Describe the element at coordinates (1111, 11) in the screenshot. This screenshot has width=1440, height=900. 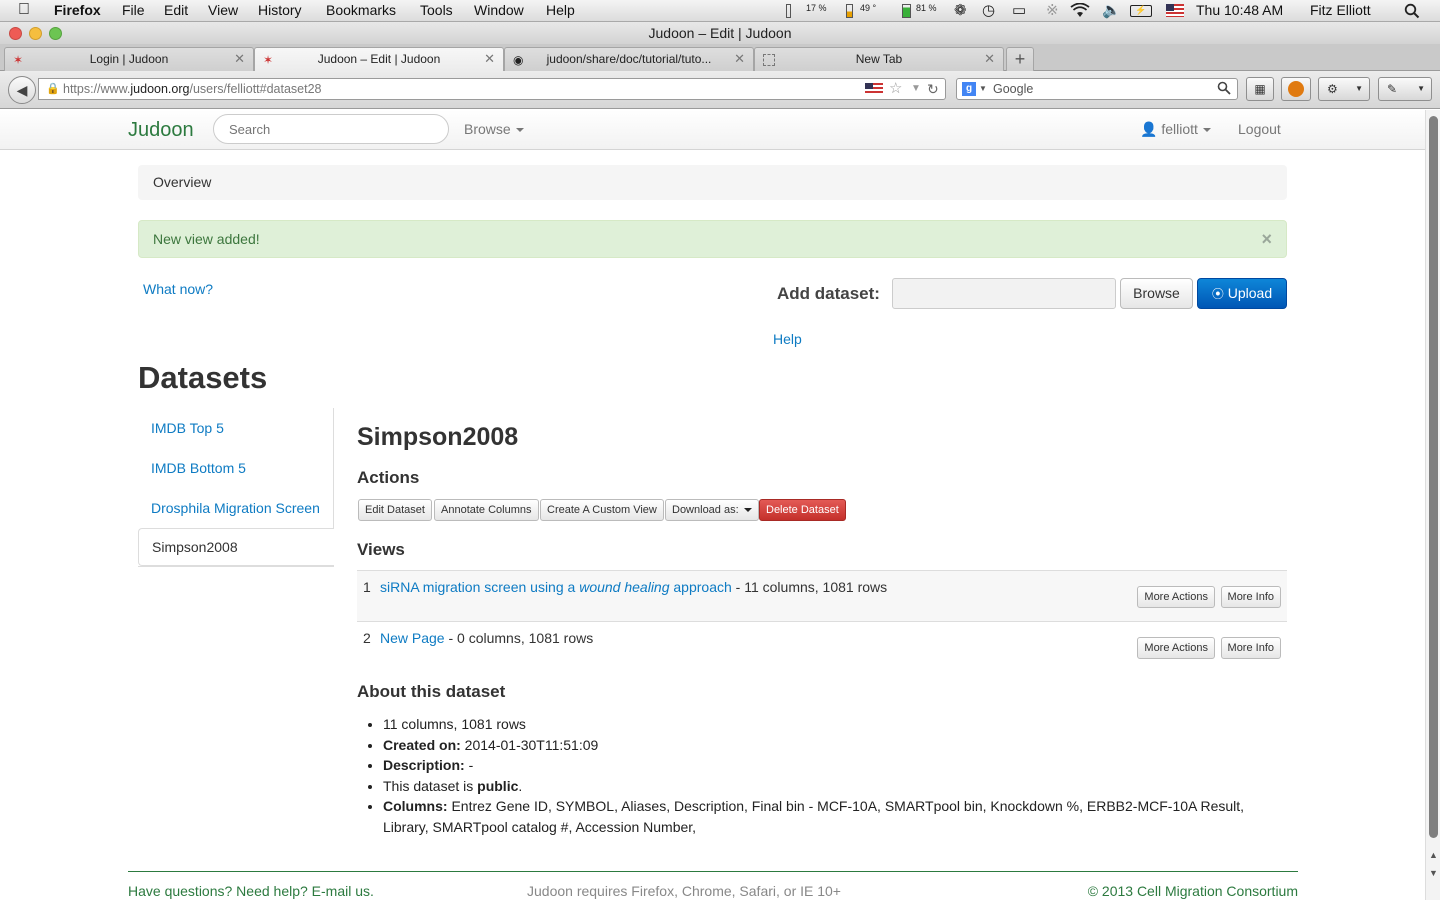
I see `volume-icon: 🔈` at that location.